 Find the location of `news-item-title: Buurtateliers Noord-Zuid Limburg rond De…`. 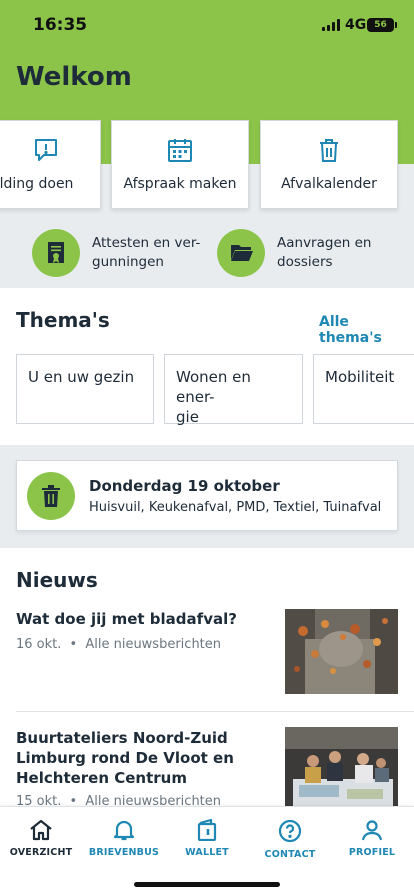

news-item-title: Buurtateliers Noord-Zuid Limburg rond De… is located at coordinates (125, 758).